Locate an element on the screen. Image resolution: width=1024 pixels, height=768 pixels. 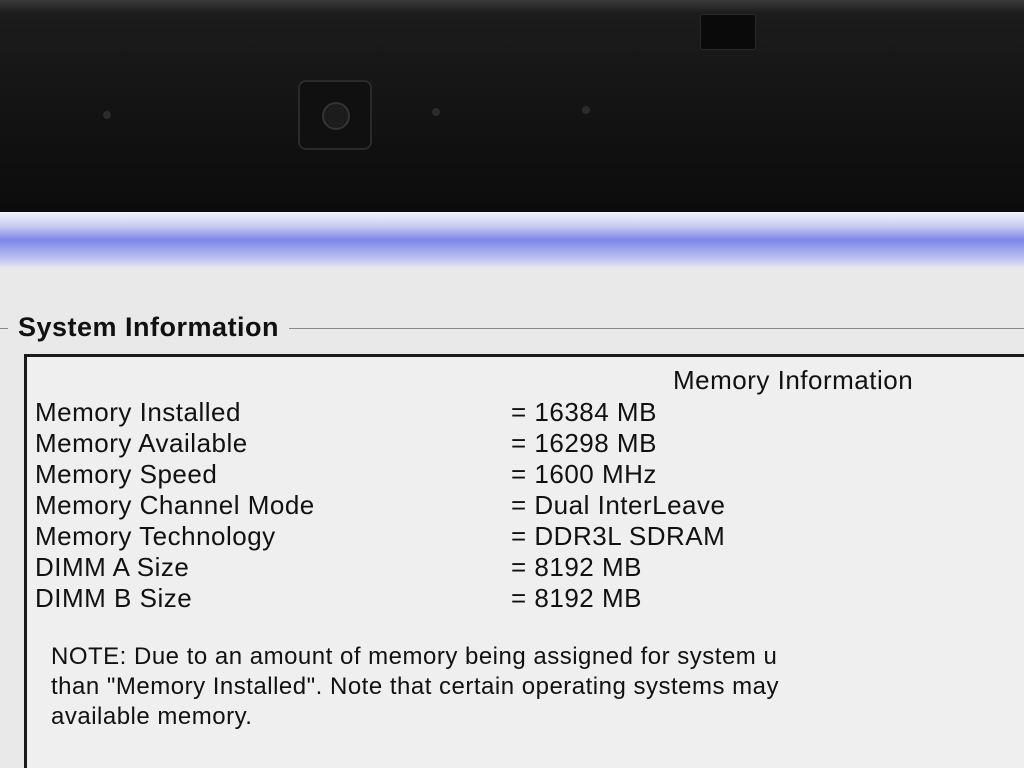
dimm-b-size-value: = 8192 MB is located at coordinates (576, 598).